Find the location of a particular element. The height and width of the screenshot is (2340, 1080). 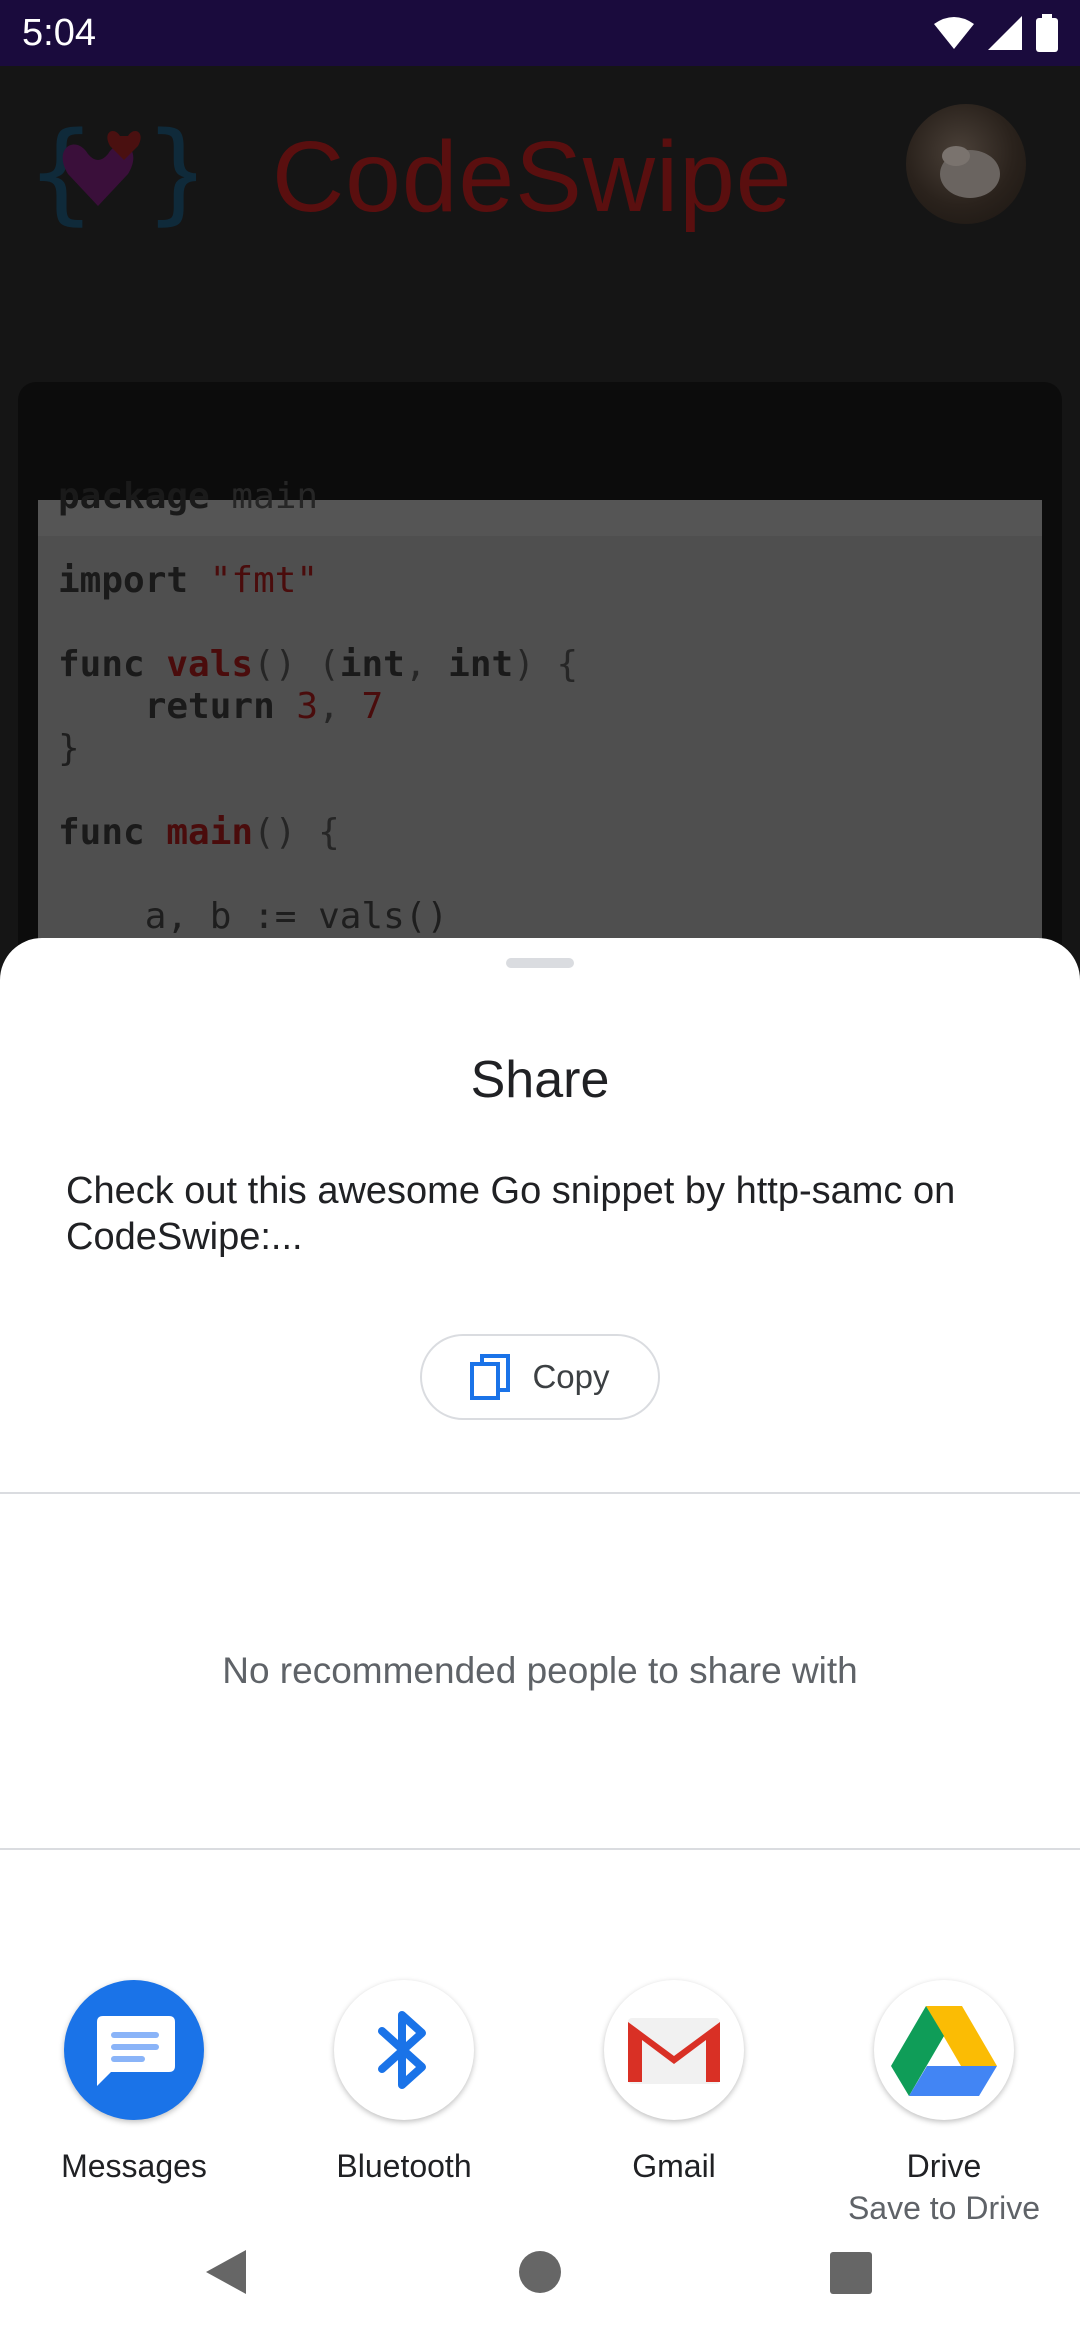

app-title: CodeSwipe is located at coordinates (532, 177).